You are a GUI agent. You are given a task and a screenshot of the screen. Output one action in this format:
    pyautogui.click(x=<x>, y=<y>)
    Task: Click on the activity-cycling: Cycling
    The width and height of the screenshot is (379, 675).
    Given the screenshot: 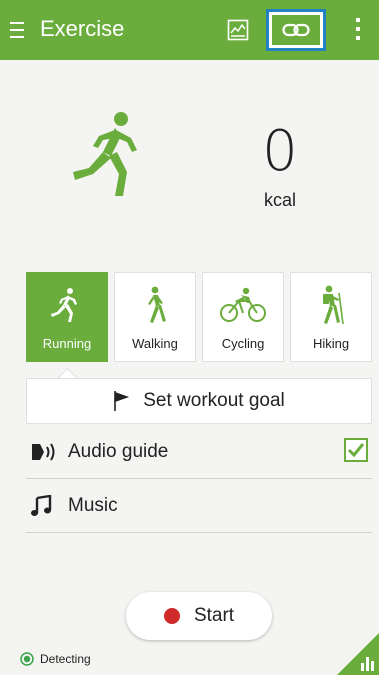 What is the action you would take?
    pyautogui.click(x=243, y=317)
    